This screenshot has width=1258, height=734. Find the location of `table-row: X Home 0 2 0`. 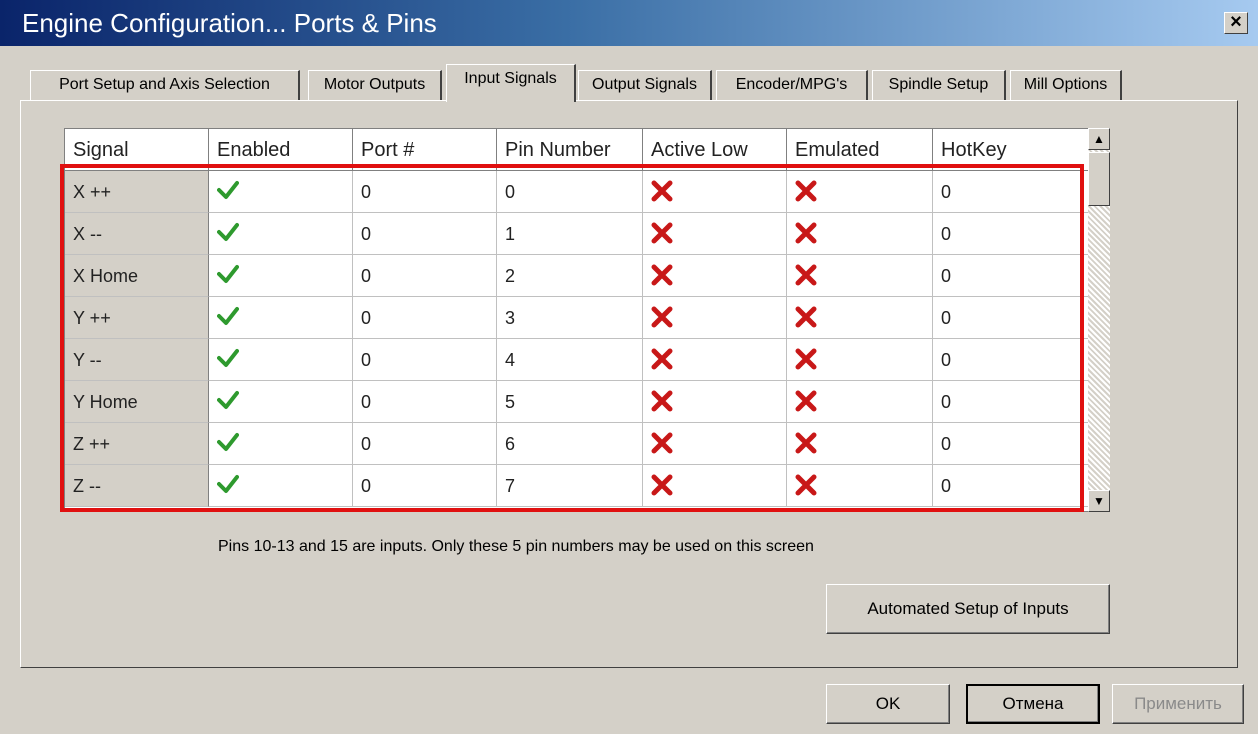

table-row: X Home 0 2 0 is located at coordinates (579, 276).